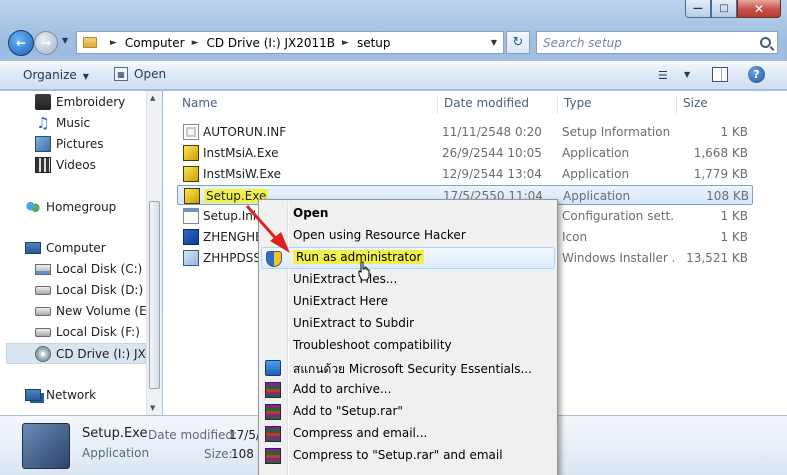 Image resolution: width=787 pixels, height=475 pixels. What do you see at coordinates (724, 9) in the screenshot?
I see `maximize-button: □` at bounding box center [724, 9].